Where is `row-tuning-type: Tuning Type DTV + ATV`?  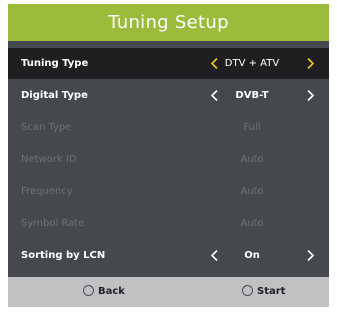 row-tuning-type: Tuning Type DTV + ATV is located at coordinates (168, 63).